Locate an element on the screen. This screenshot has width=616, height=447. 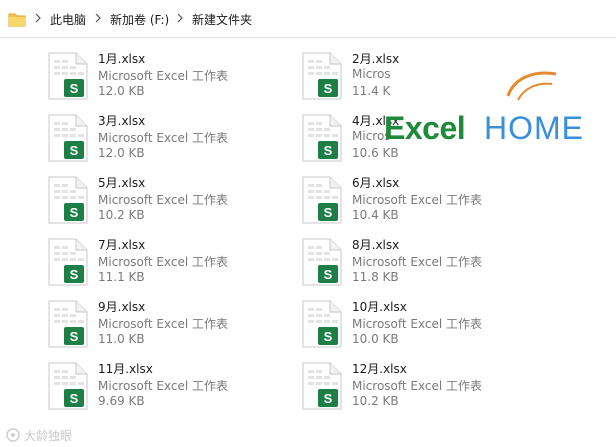
file-item: S 6月.xlsx Microsoft Excel 工作表 10.4 KB is located at coordinates (427, 202).